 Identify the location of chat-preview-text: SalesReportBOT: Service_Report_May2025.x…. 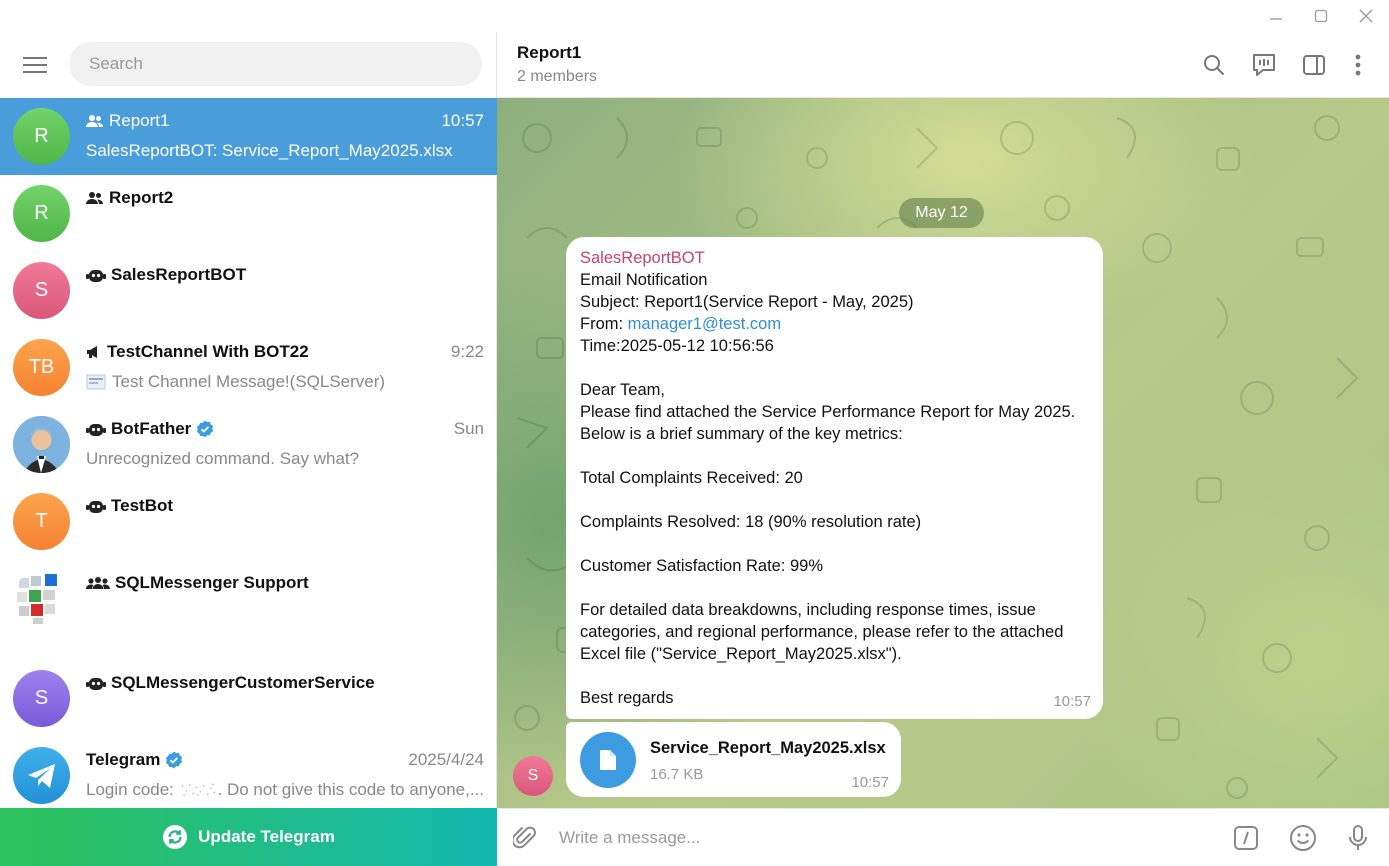
(269, 150).